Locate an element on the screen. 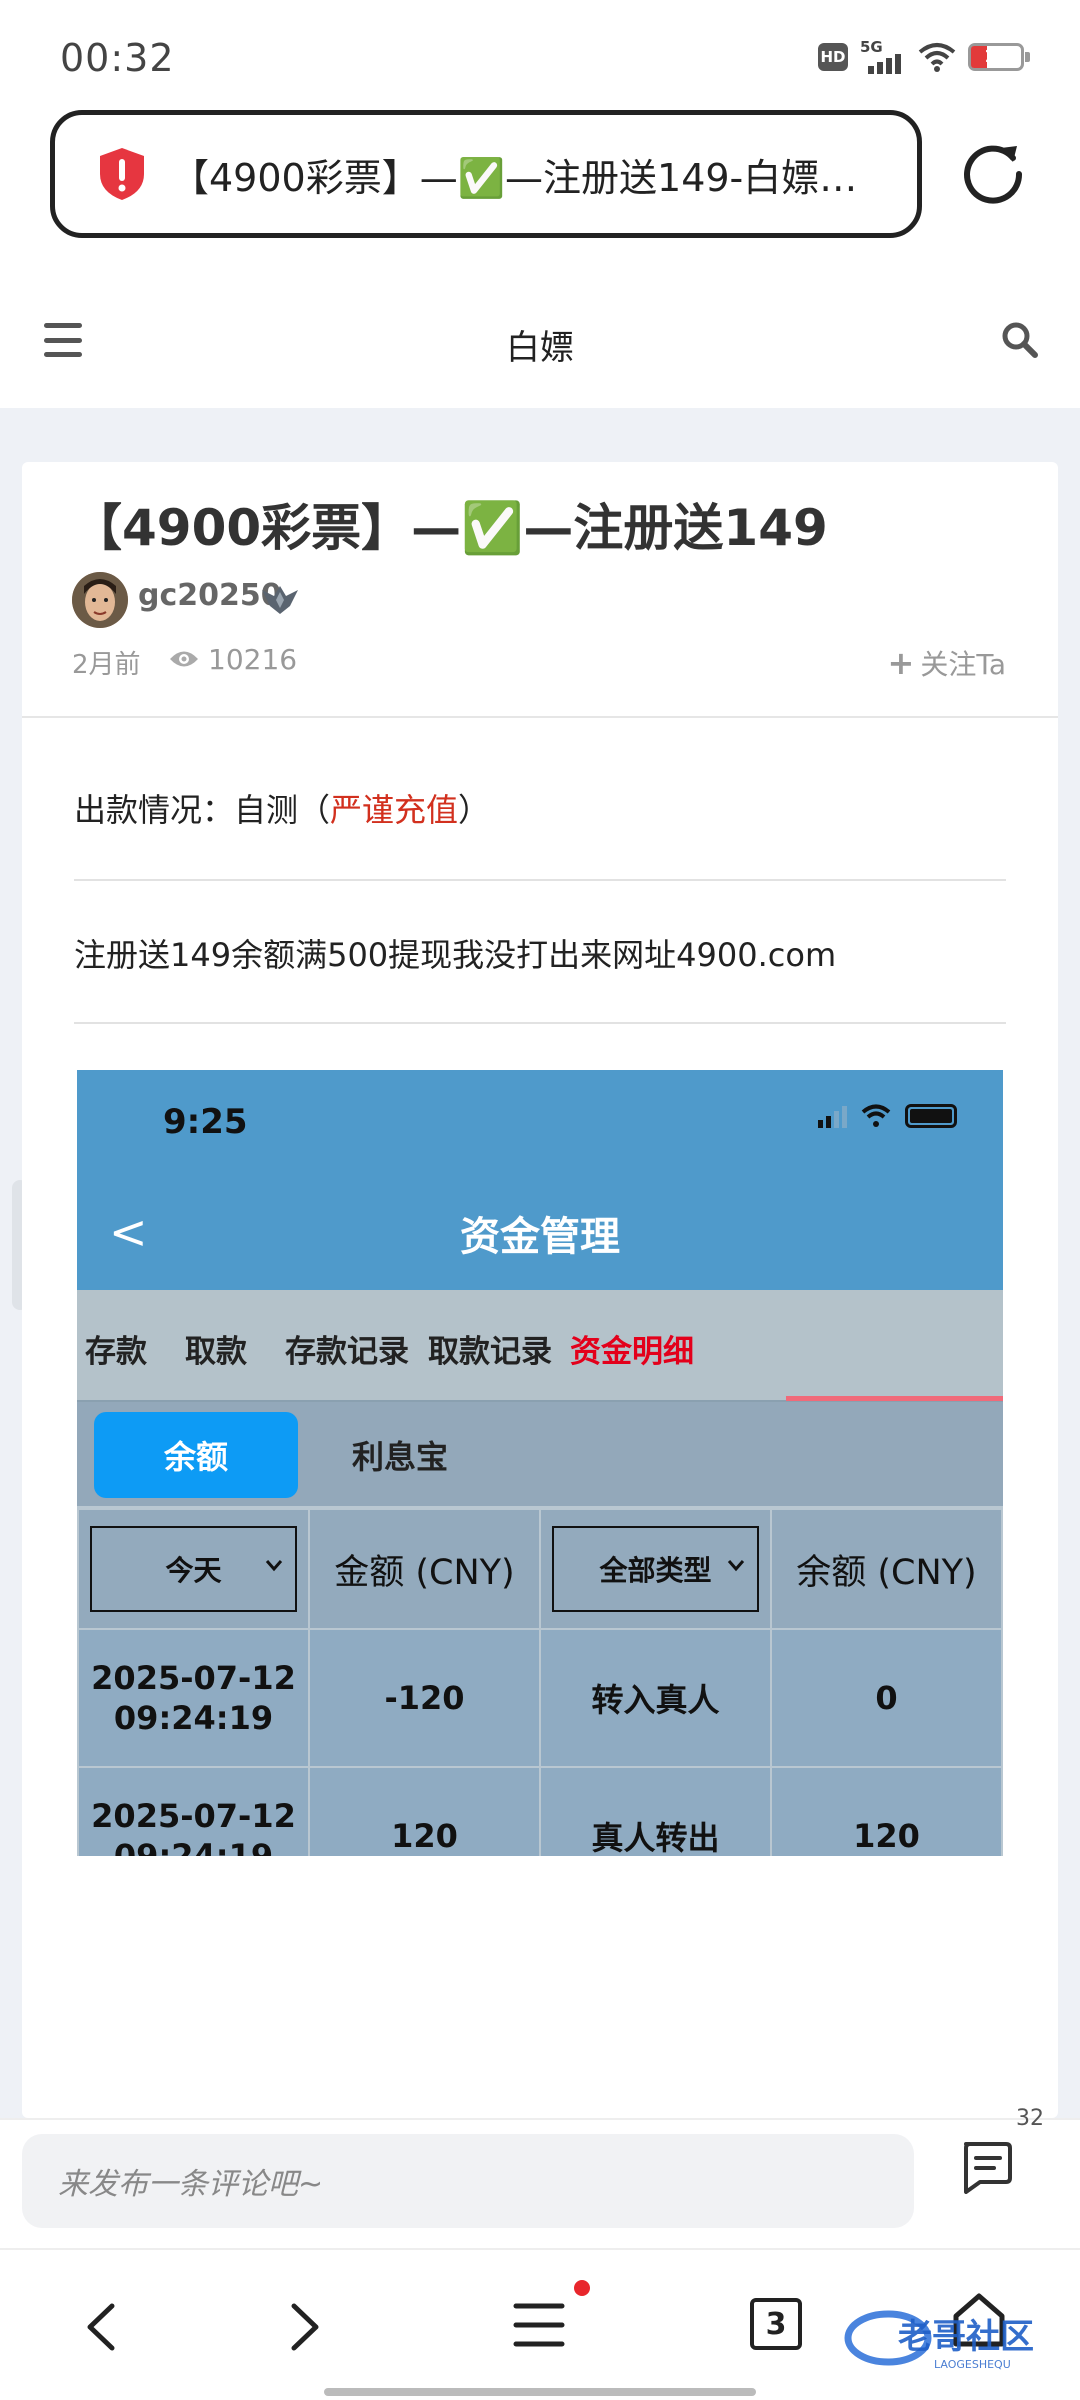  row-amount: 120 is located at coordinates (424, 1811).